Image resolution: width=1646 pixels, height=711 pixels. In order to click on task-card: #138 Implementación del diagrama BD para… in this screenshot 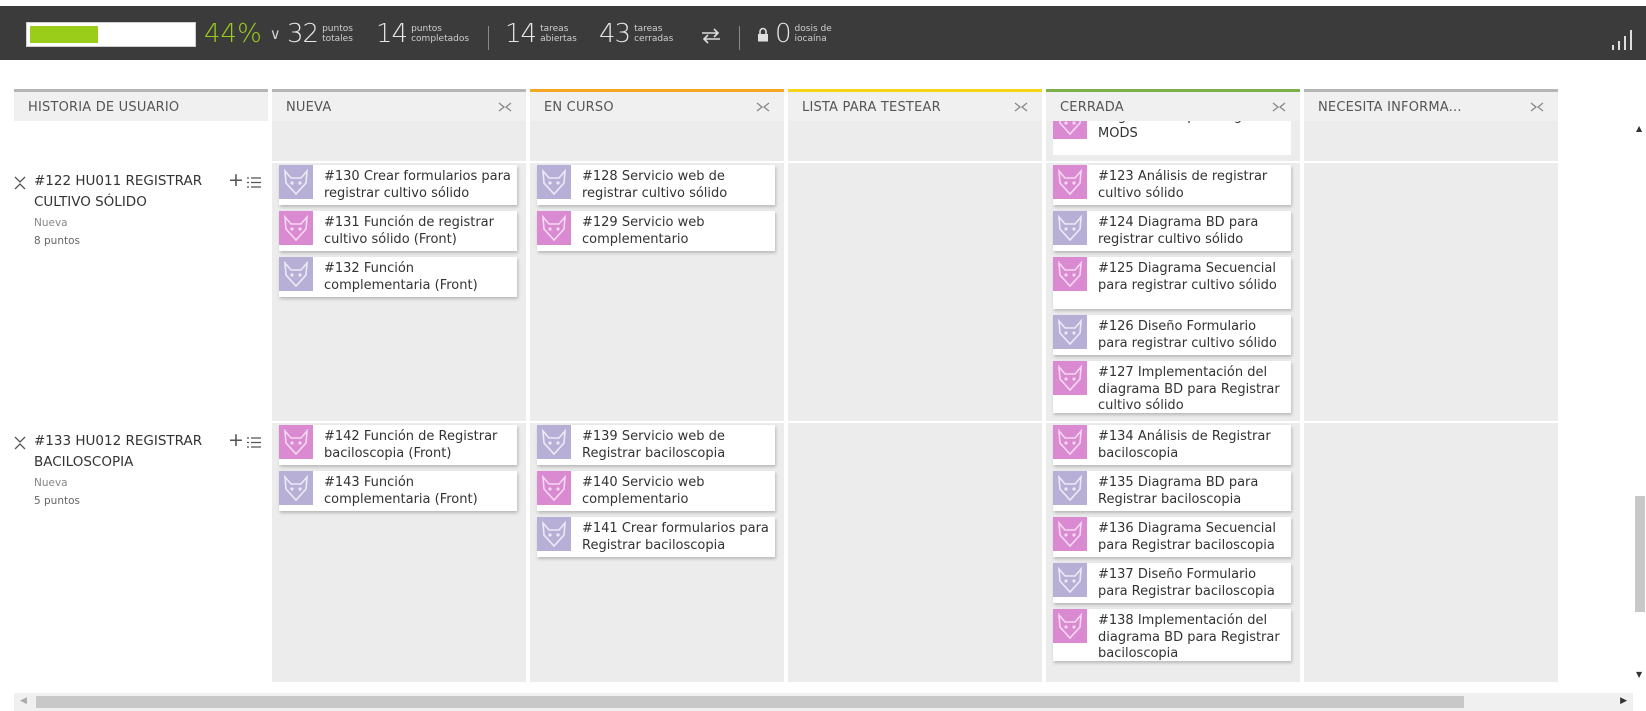, I will do `click(1172, 635)`.